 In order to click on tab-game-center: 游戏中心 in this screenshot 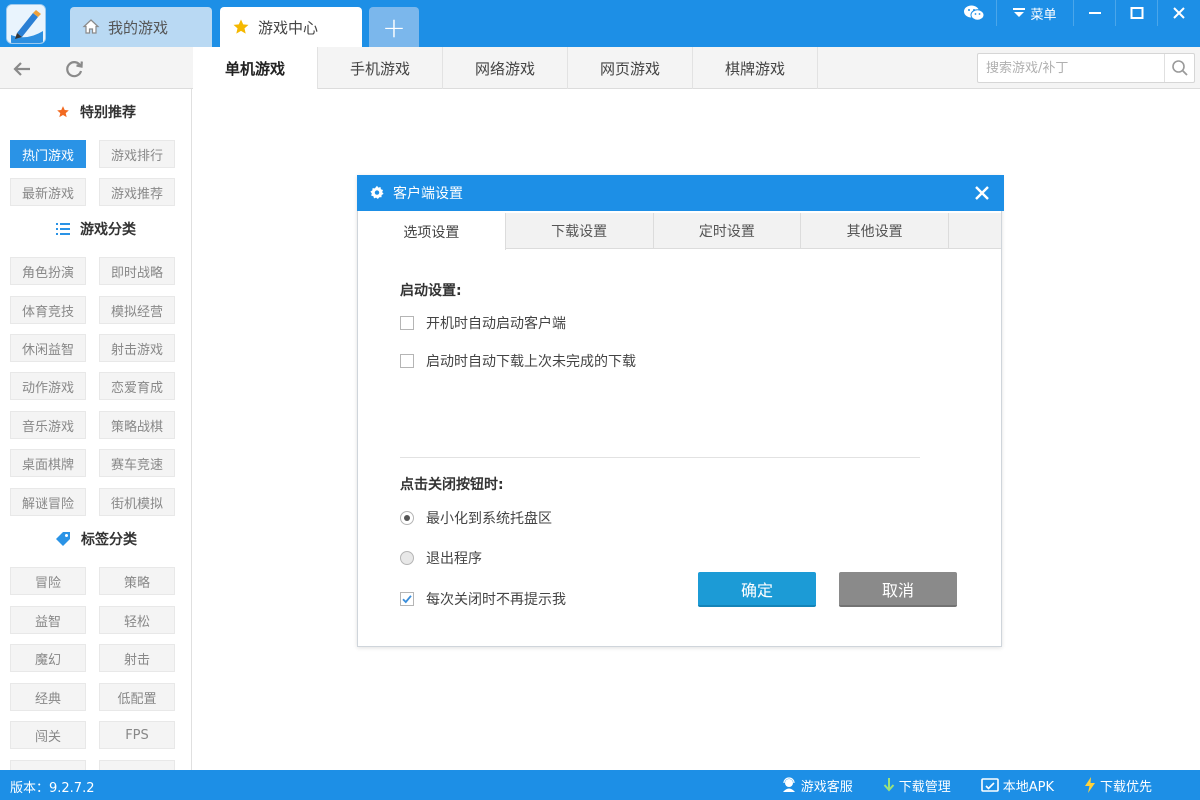, I will do `click(291, 27)`.